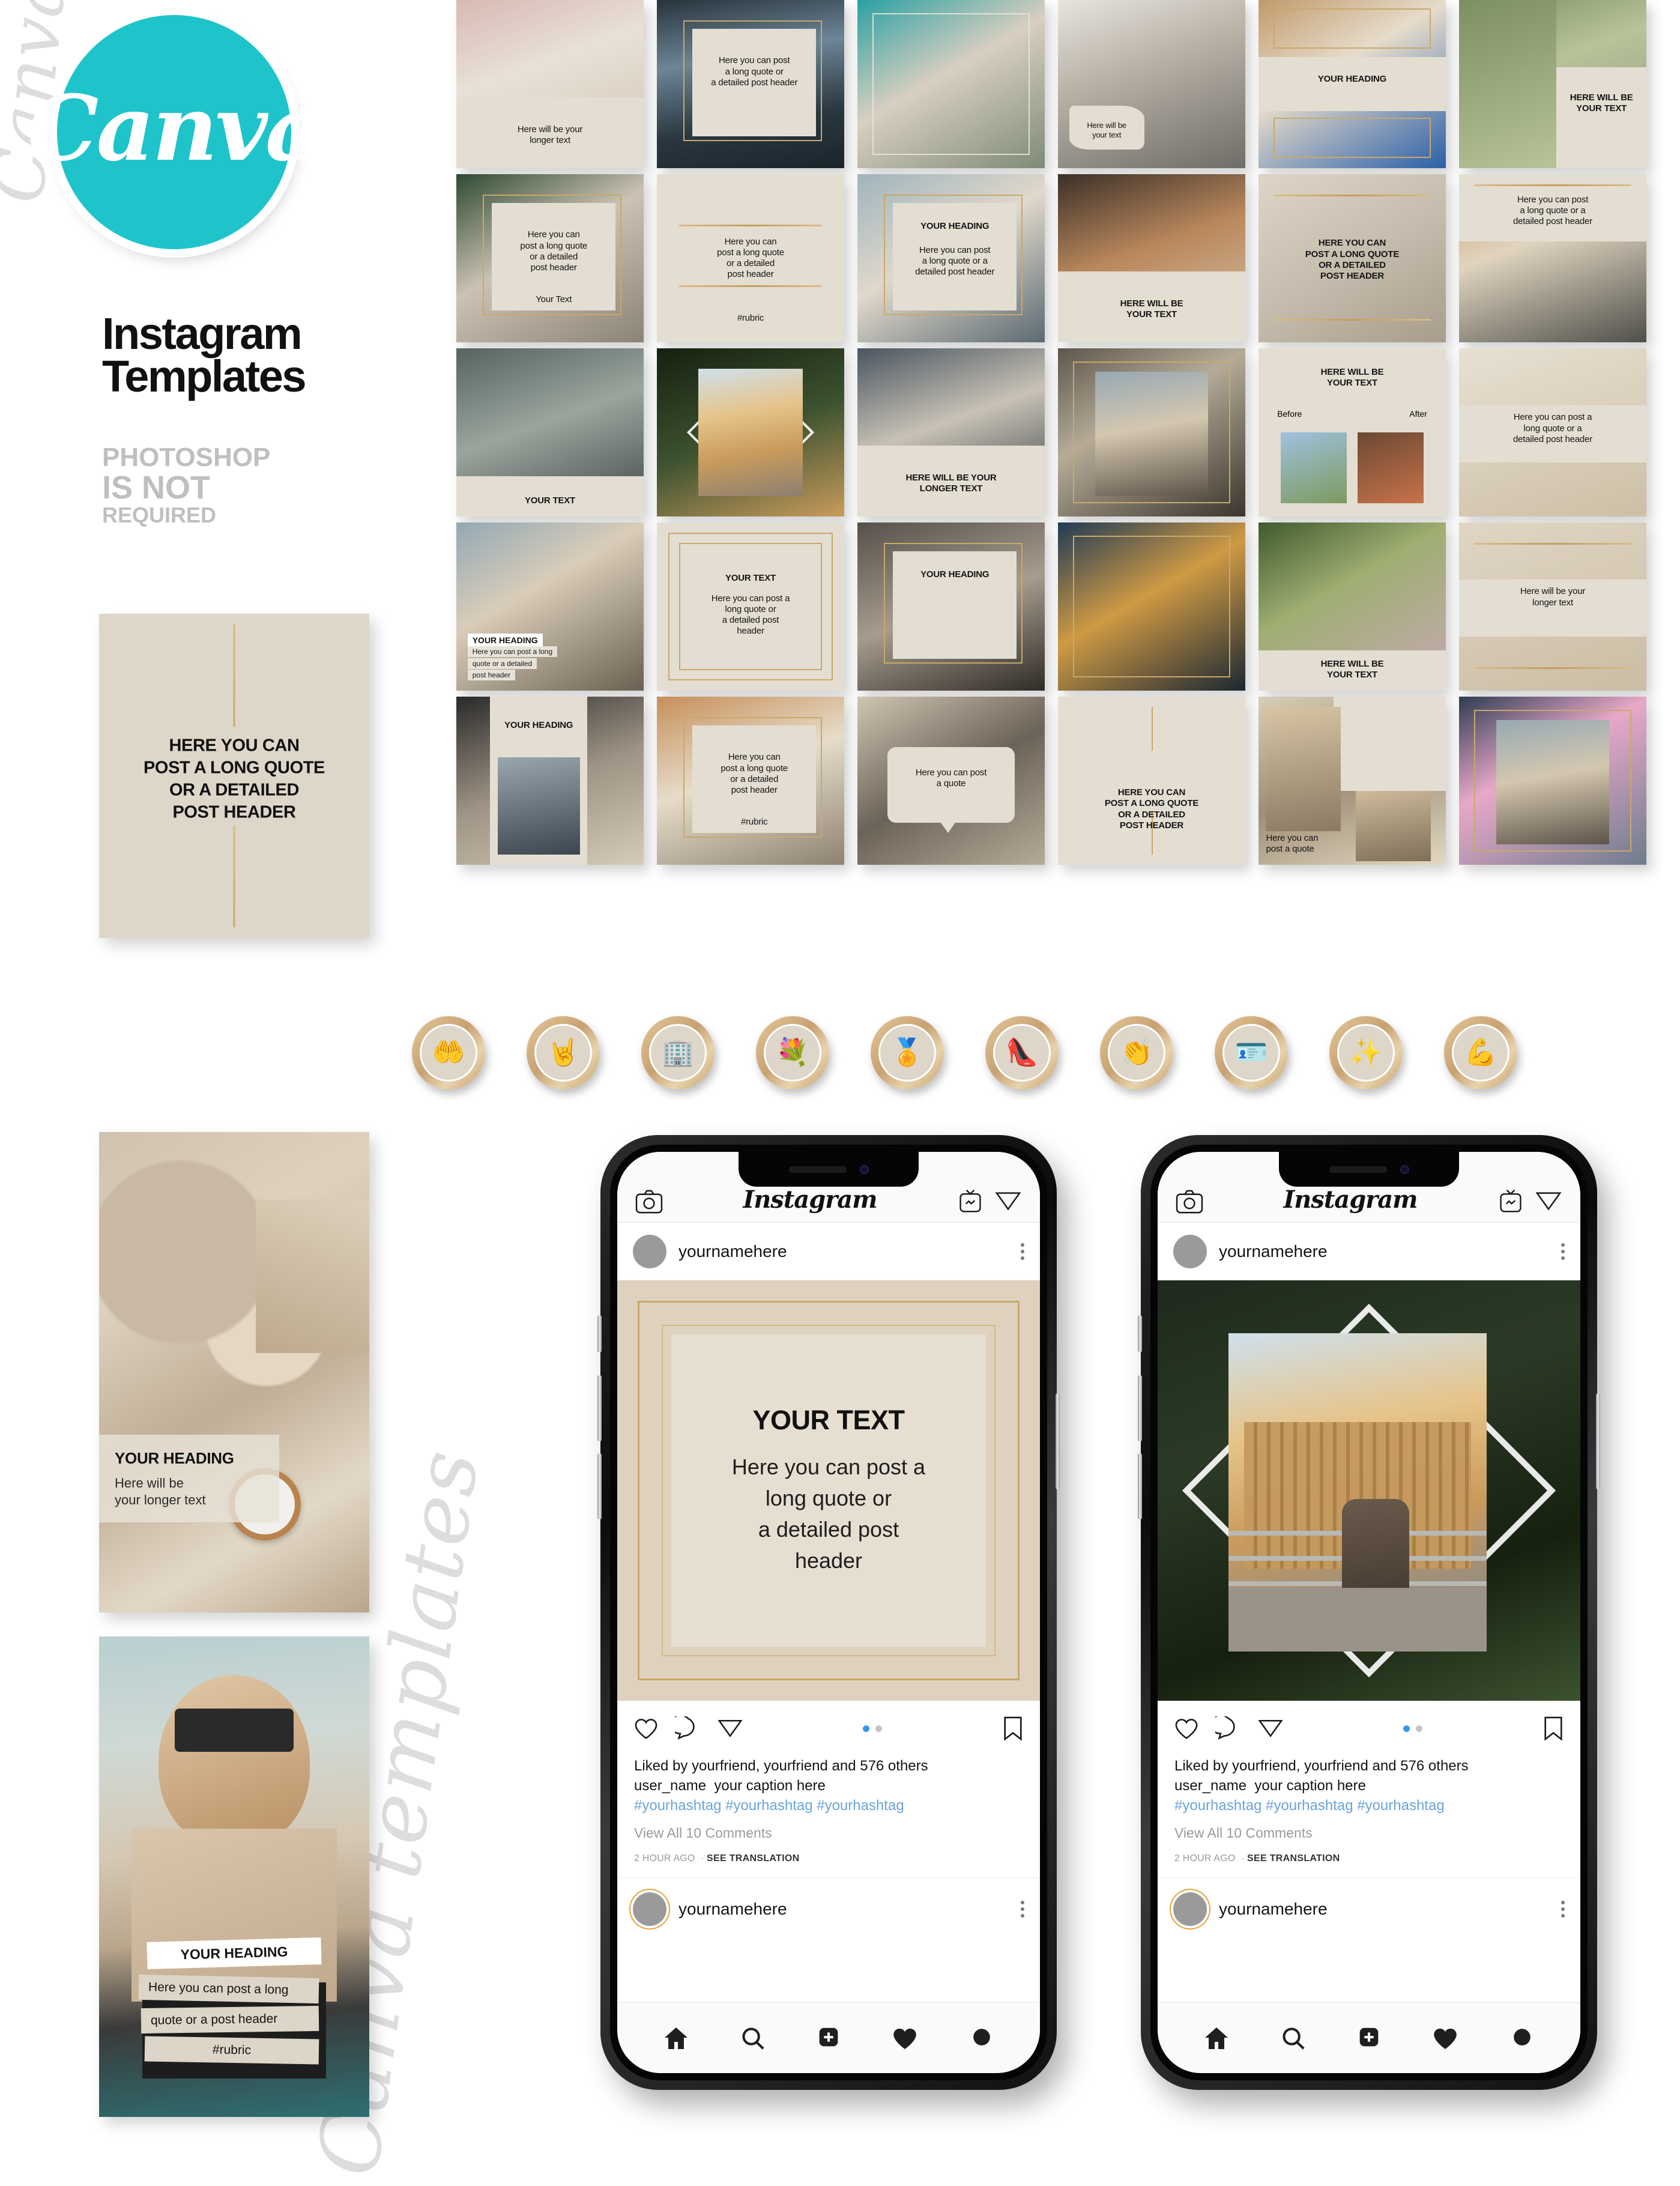  Describe the element at coordinates (448, 1052) in the screenshot. I see `highlight-cover: 🤲` at that location.